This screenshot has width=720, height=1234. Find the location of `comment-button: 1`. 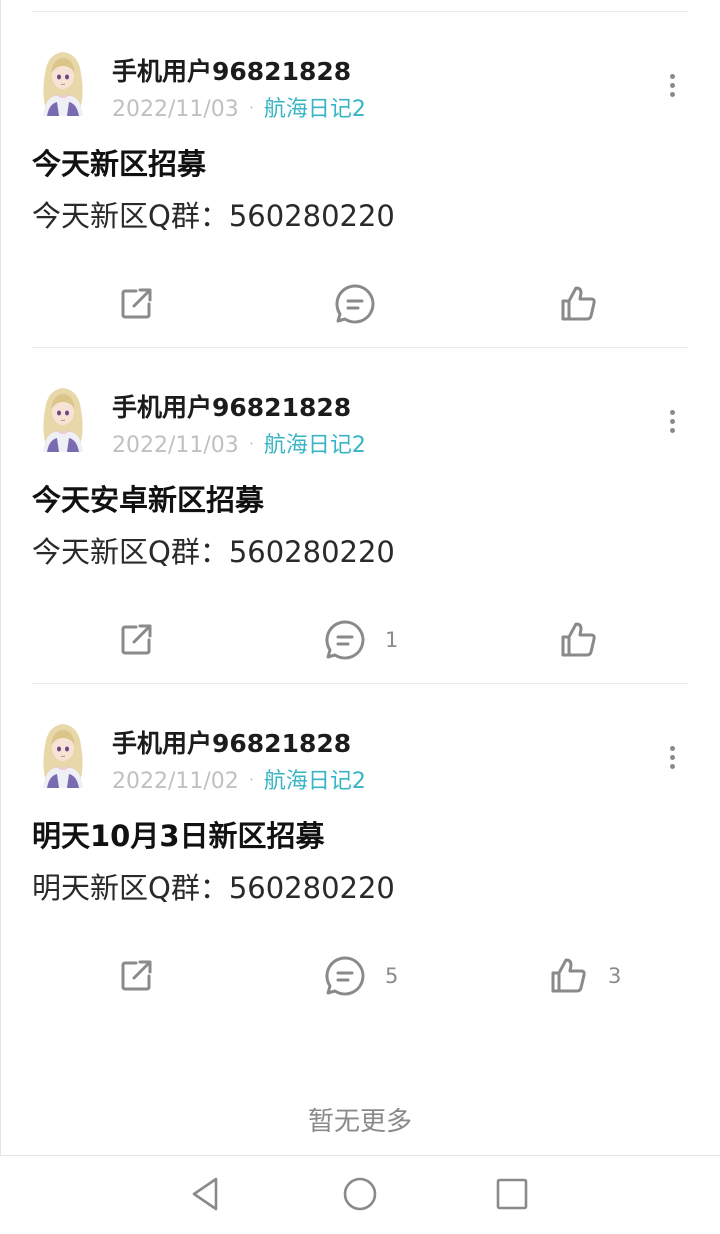

comment-button: 1 is located at coordinates (360, 640).